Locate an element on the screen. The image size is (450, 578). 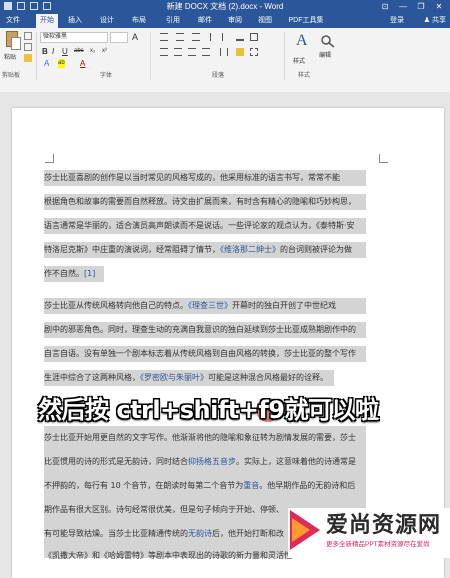
styles-label: 样式 is located at coordinates (299, 62).